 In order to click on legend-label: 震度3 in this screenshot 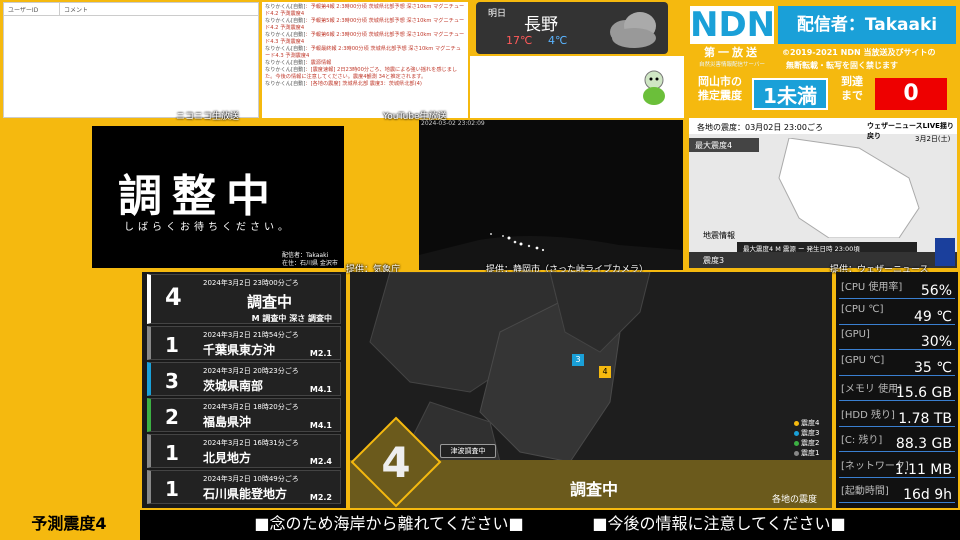, I will do `click(810, 433)`.